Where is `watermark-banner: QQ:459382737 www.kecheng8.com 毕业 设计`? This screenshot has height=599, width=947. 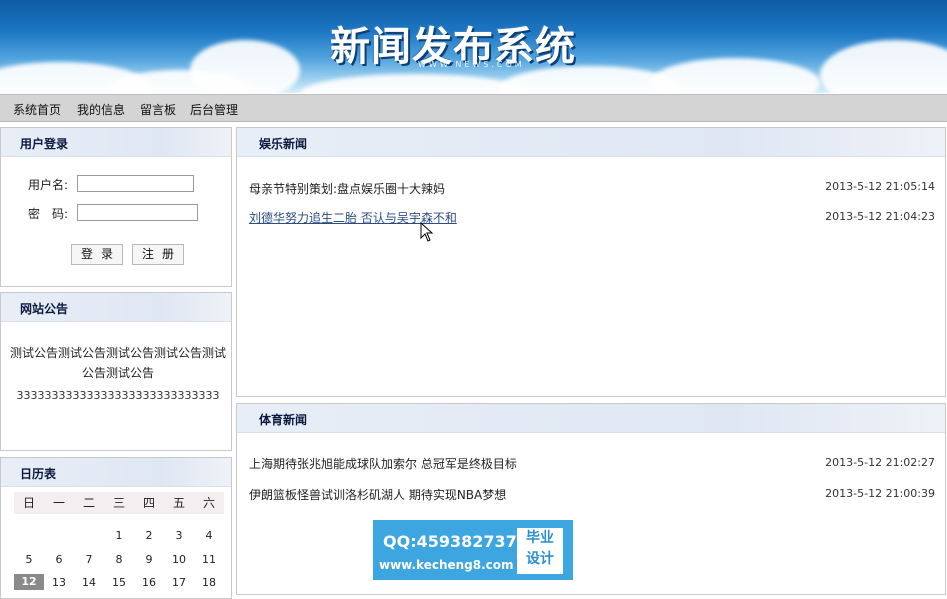 watermark-banner: QQ:459382737 www.kecheng8.com 毕业 设计 is located at coordinates (473, 550).